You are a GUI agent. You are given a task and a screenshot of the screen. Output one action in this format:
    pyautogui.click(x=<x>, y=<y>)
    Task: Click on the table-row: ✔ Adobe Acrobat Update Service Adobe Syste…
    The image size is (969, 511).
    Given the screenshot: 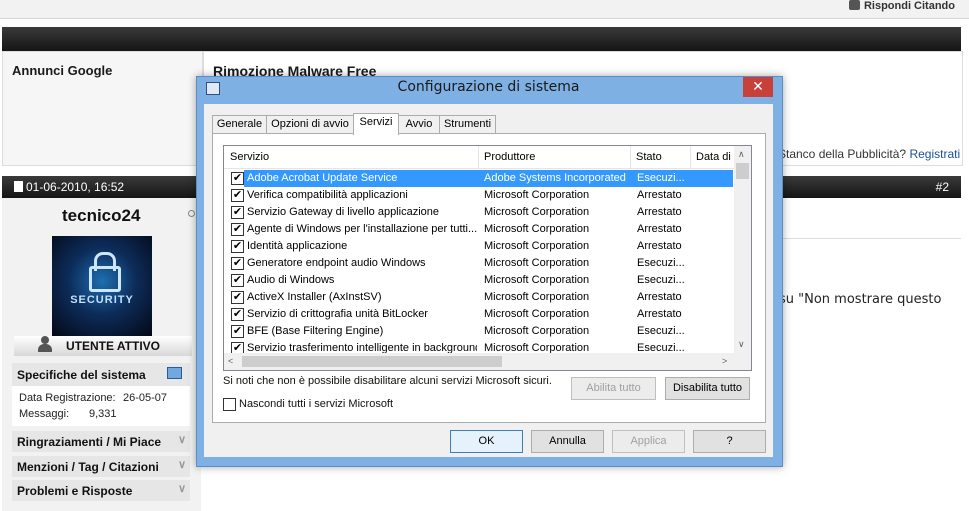 What is the action you would take?
    pyautogui.click(x=479, y=178)
    